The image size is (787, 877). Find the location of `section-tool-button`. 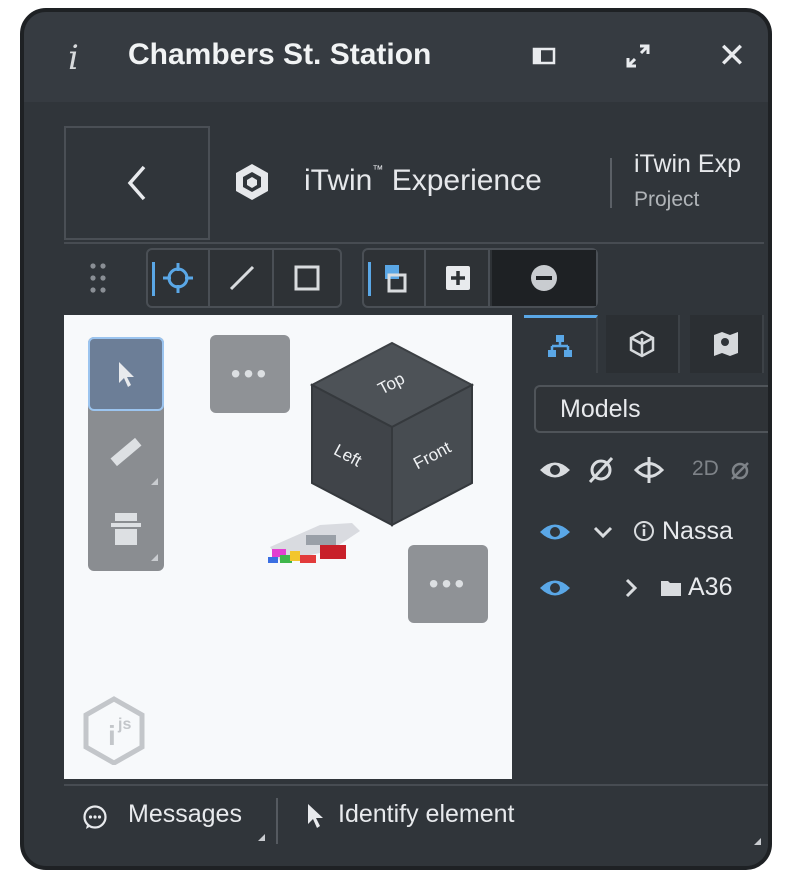

section-tool-button is located at coordinates (126, 529).